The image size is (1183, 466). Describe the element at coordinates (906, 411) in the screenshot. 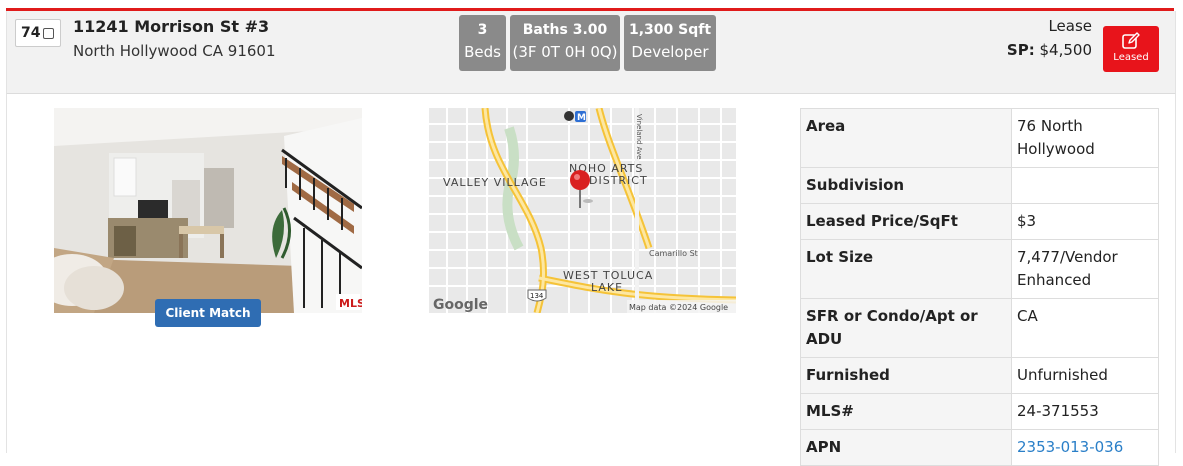

I see `detail-key: MLS#` at that location.